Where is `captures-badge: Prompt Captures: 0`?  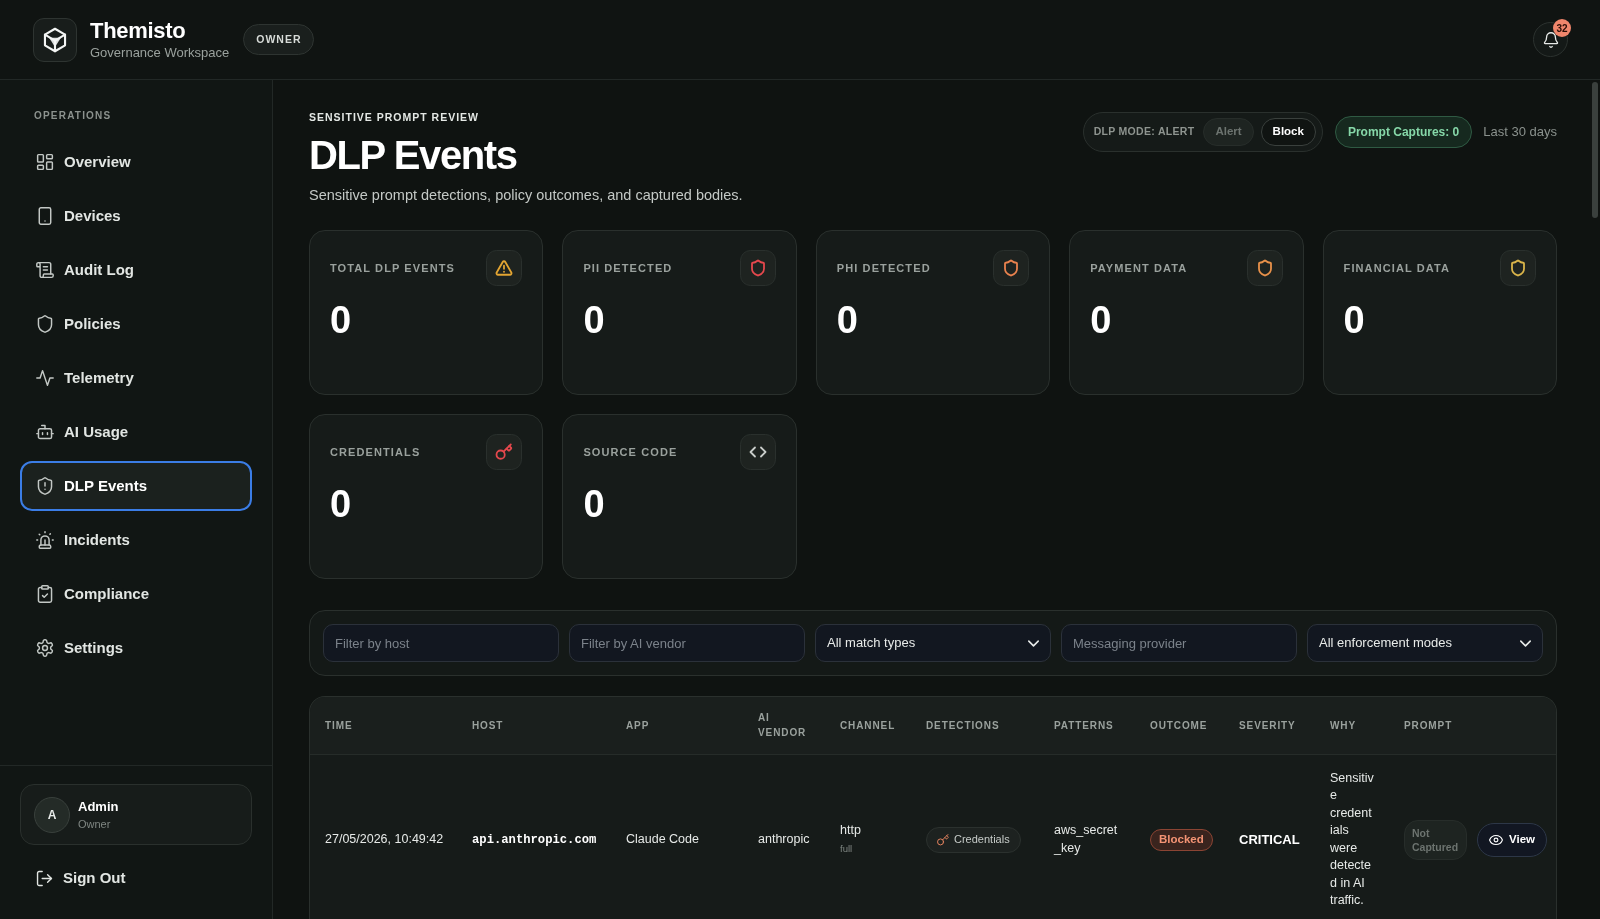 captures-badge: Prompt Captures: 0 is located at coordinates (1403, 132).